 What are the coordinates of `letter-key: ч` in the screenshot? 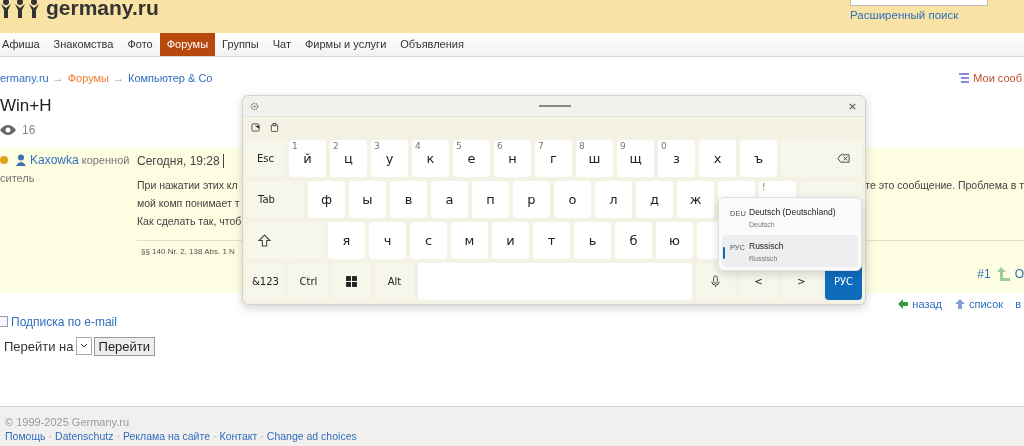 It's located at (387, 240).